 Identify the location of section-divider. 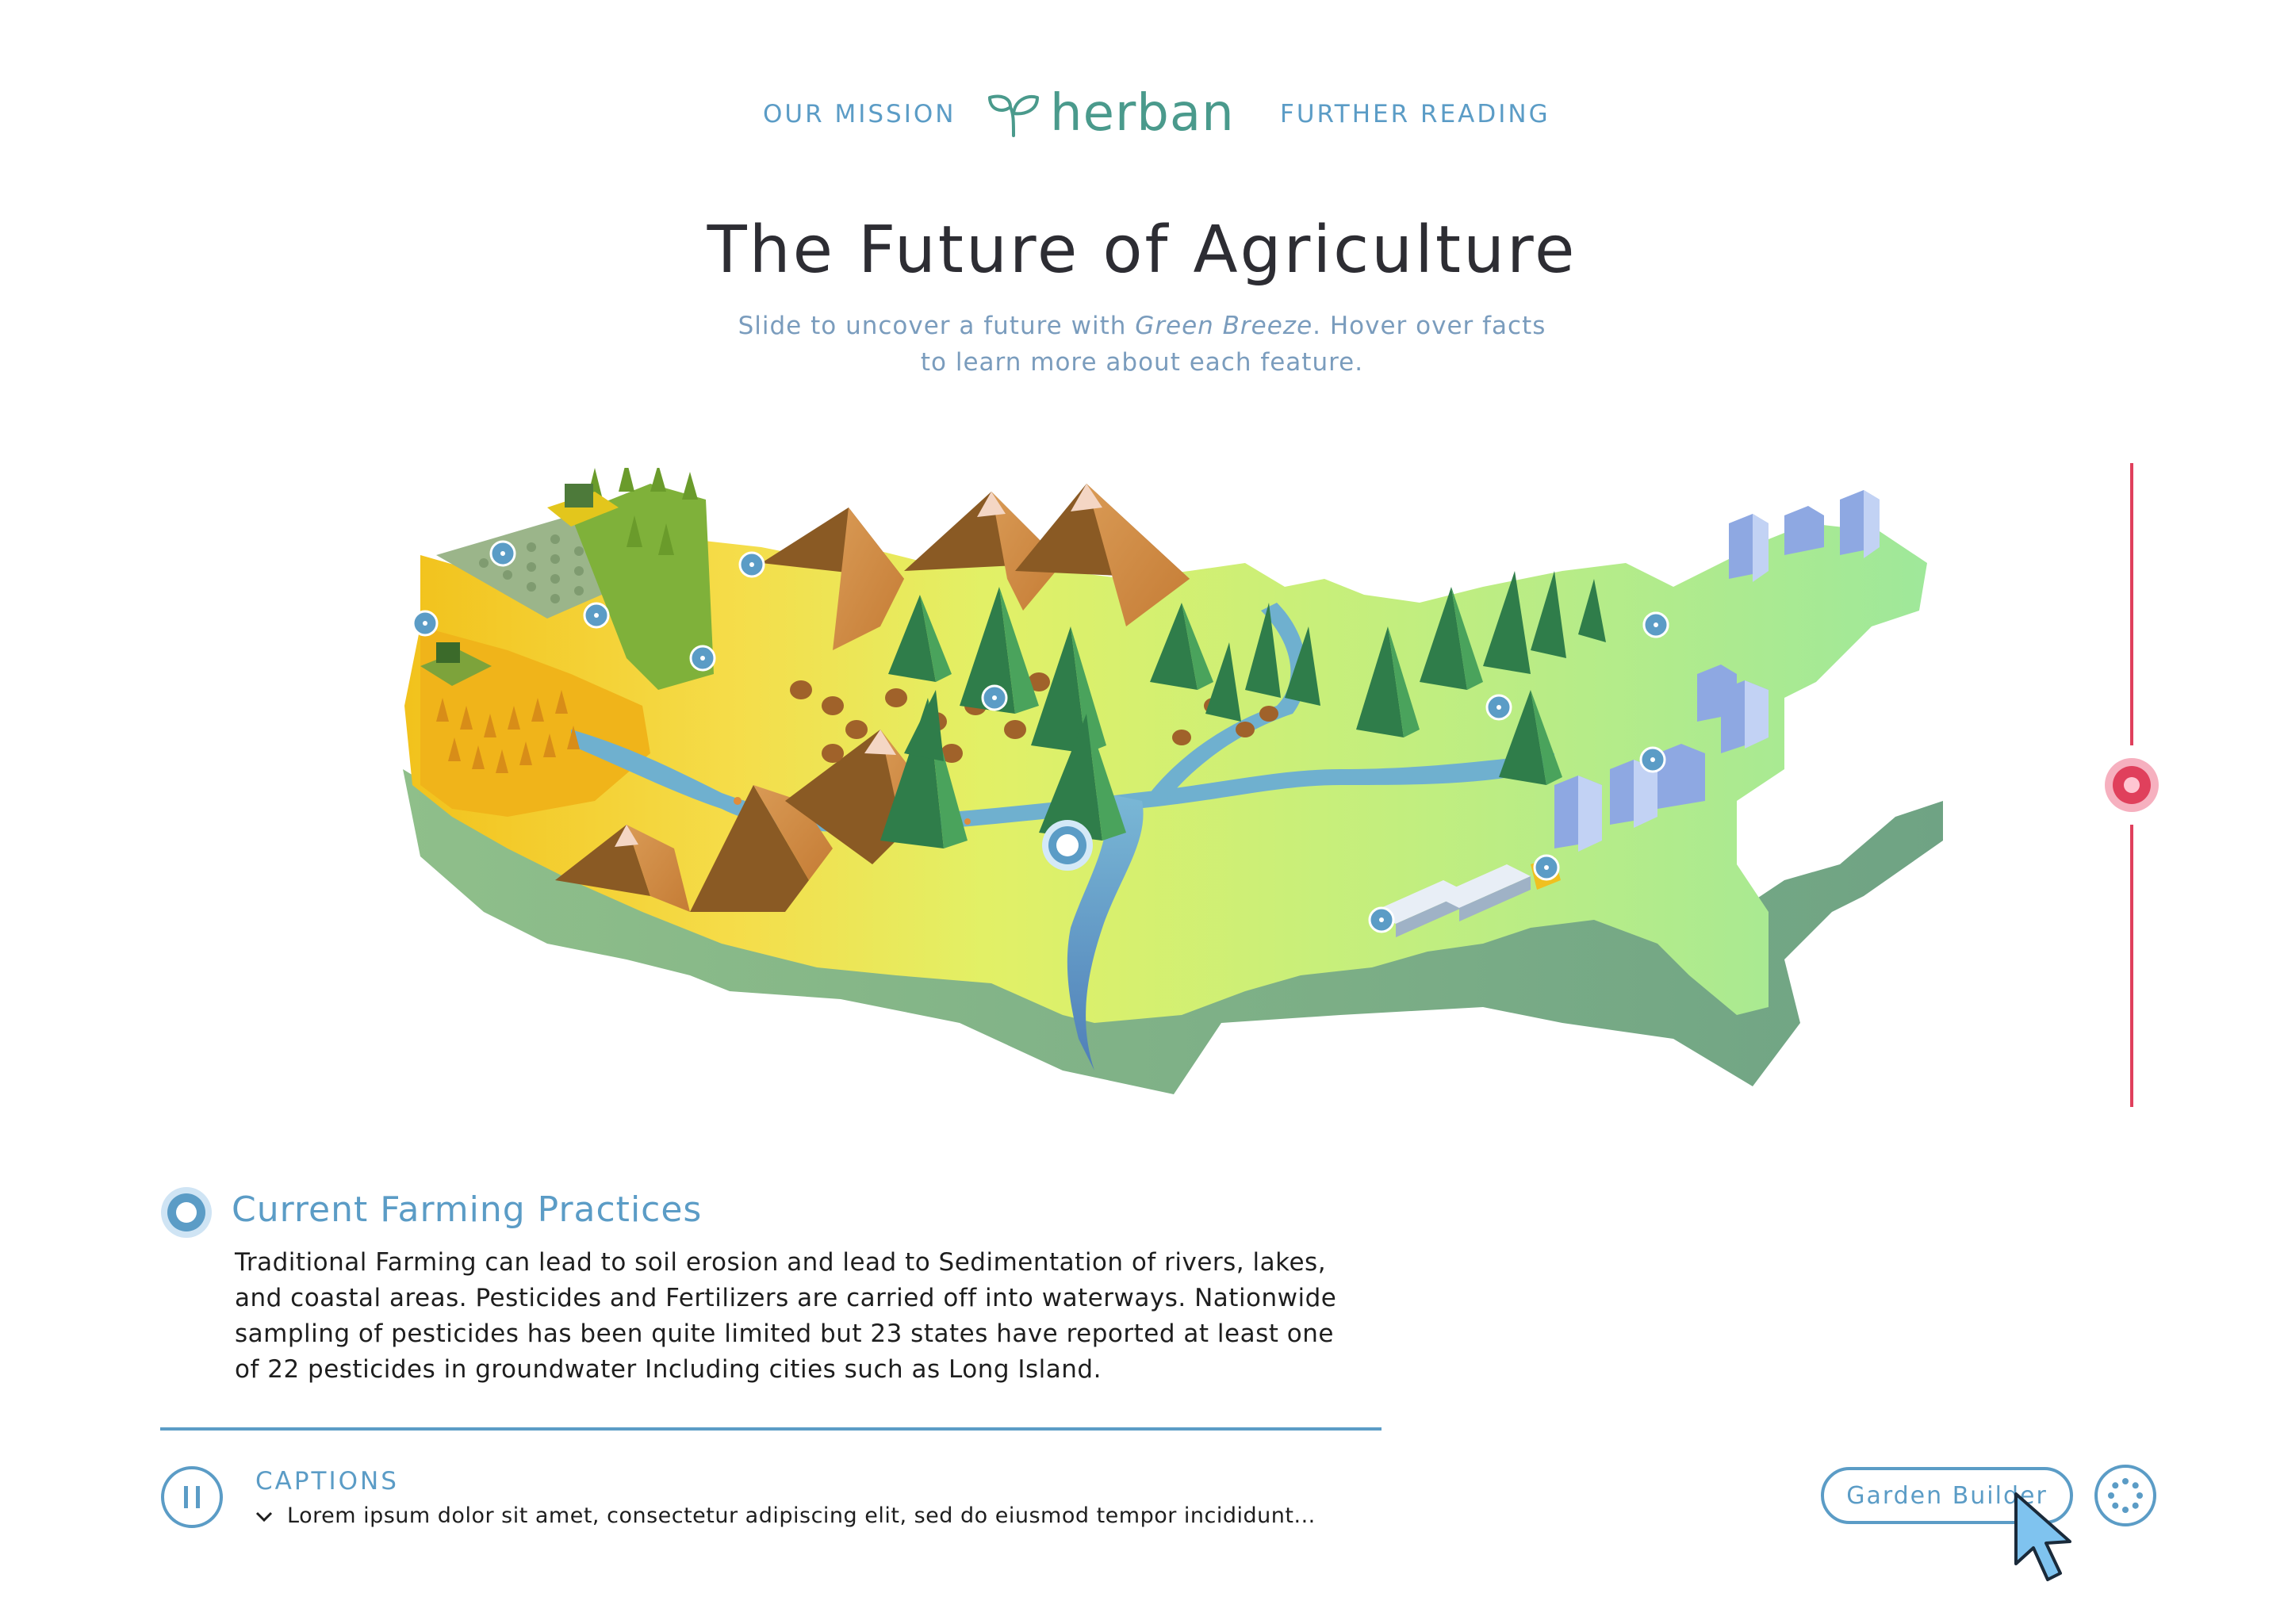
(771, 1429).